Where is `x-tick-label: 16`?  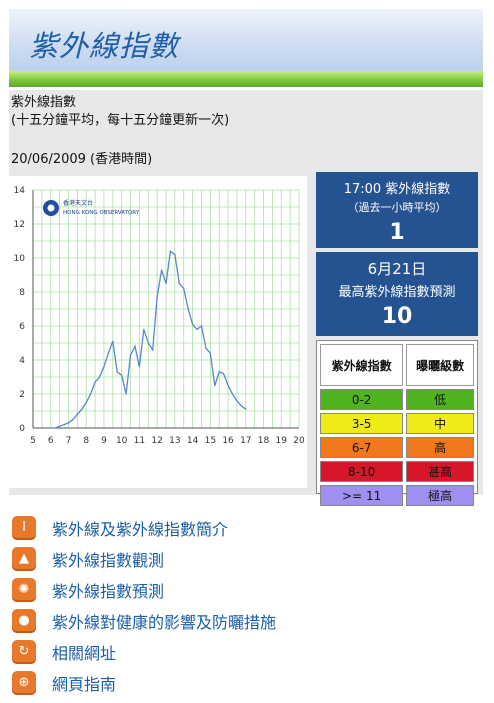
x-tick-label: 16 is located at coordinates (228, 441).